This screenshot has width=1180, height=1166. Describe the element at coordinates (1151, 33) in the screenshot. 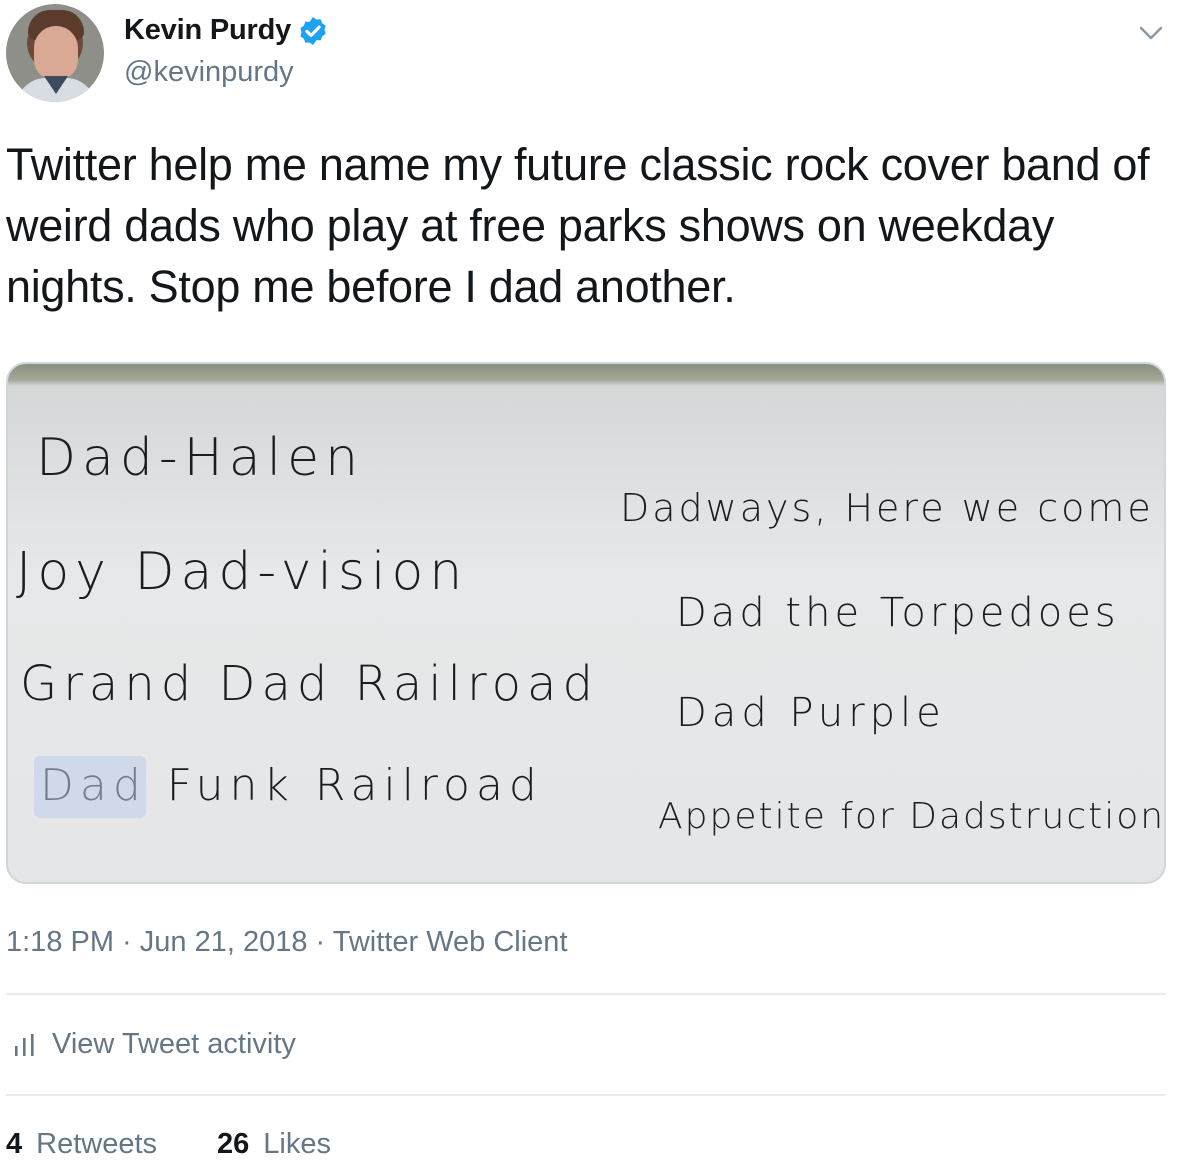

I see `chevron-down-icon` at that location.